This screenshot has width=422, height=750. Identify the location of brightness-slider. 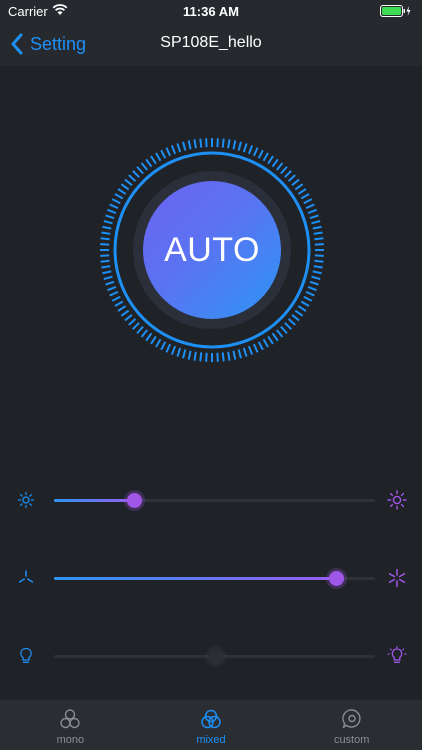
(214, 500).